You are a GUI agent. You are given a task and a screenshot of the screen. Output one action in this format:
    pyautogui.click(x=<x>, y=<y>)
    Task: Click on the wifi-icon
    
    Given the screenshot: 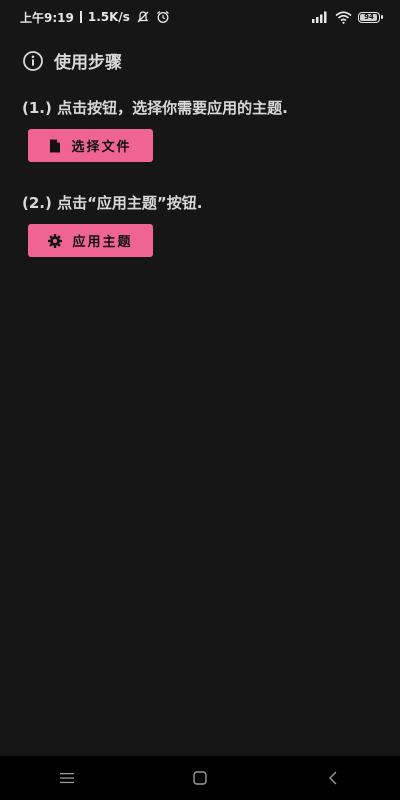 What is the action you would take?
    pyautogui.click(x=343, y=17)
    